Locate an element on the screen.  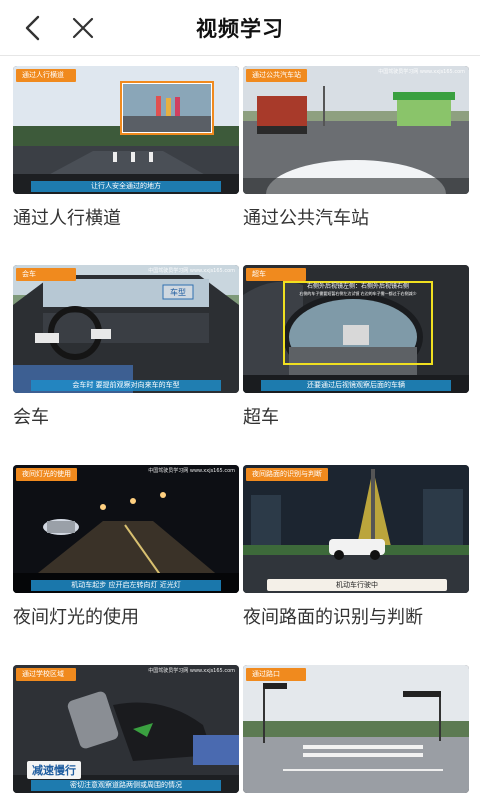
video-subtitle: 让行人安全通过的地方 is located at coordinates (126, 186).